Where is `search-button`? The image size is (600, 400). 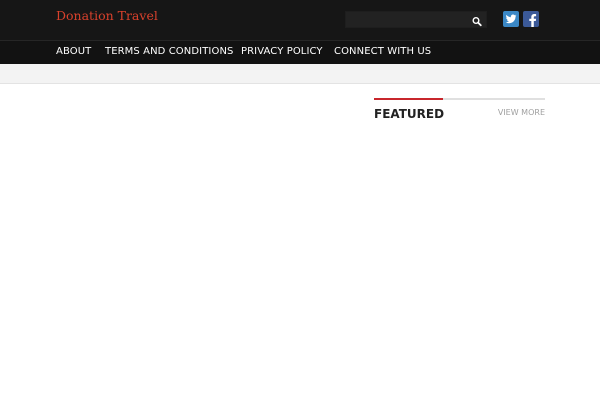
search-button is located at coordinates (477, 20).